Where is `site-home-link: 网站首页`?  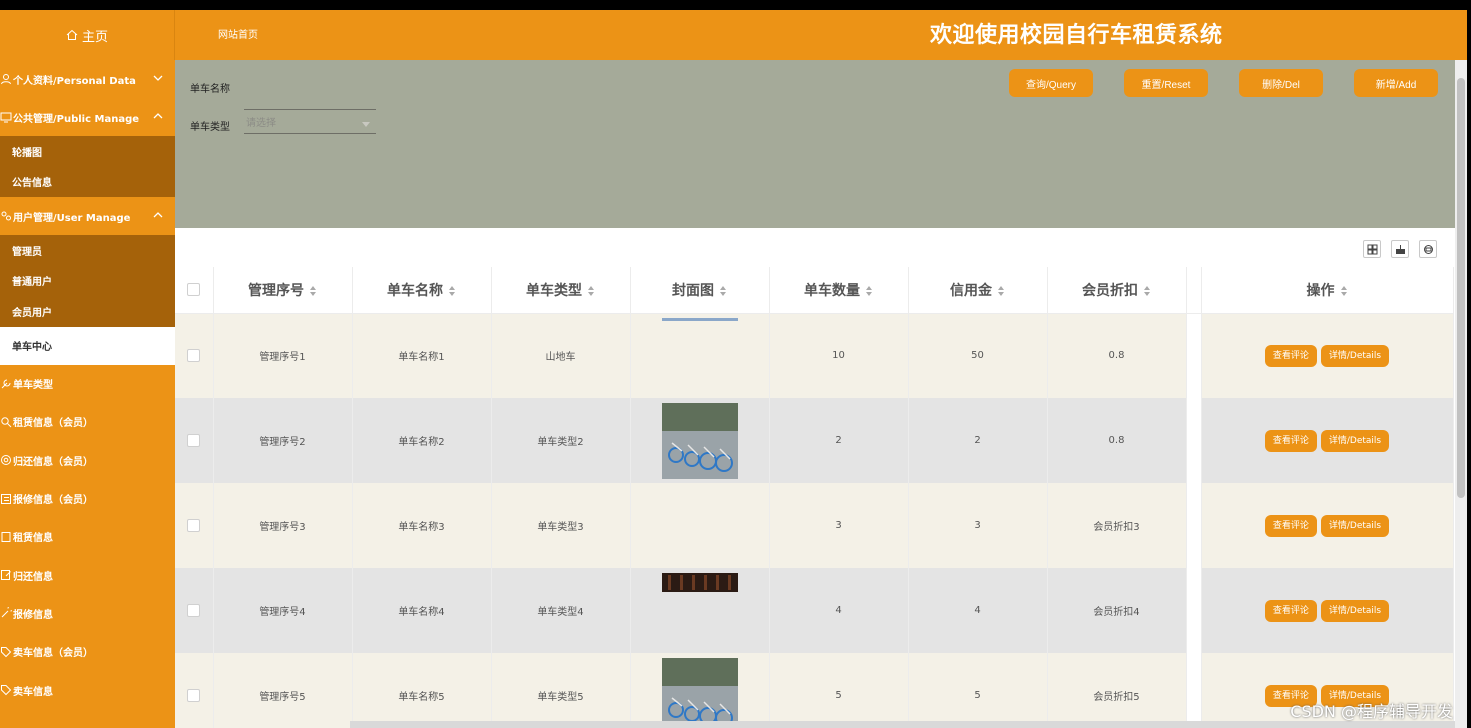 site-home-link: 网站首页 is located at coordinates (238, 35).